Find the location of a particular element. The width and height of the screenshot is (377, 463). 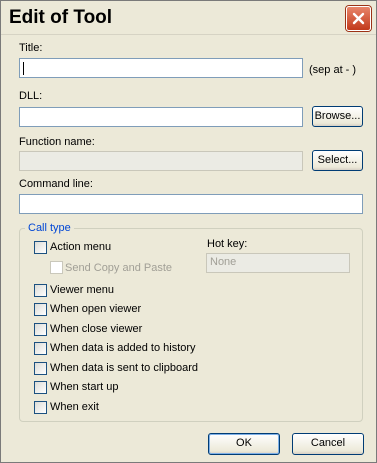

when-open-viewer-label: When open viewer is located at coordinates (95, 309).